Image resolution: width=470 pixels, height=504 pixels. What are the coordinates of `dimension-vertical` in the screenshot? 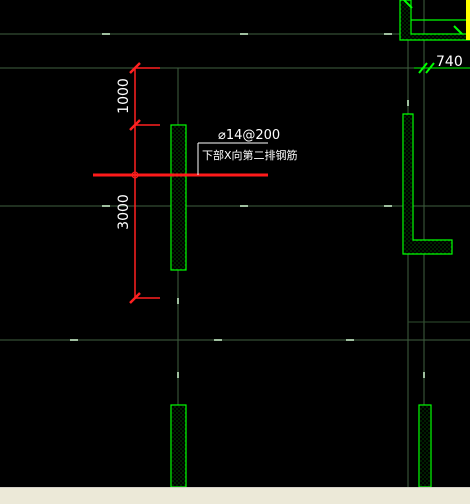 It's located at (144, 183).